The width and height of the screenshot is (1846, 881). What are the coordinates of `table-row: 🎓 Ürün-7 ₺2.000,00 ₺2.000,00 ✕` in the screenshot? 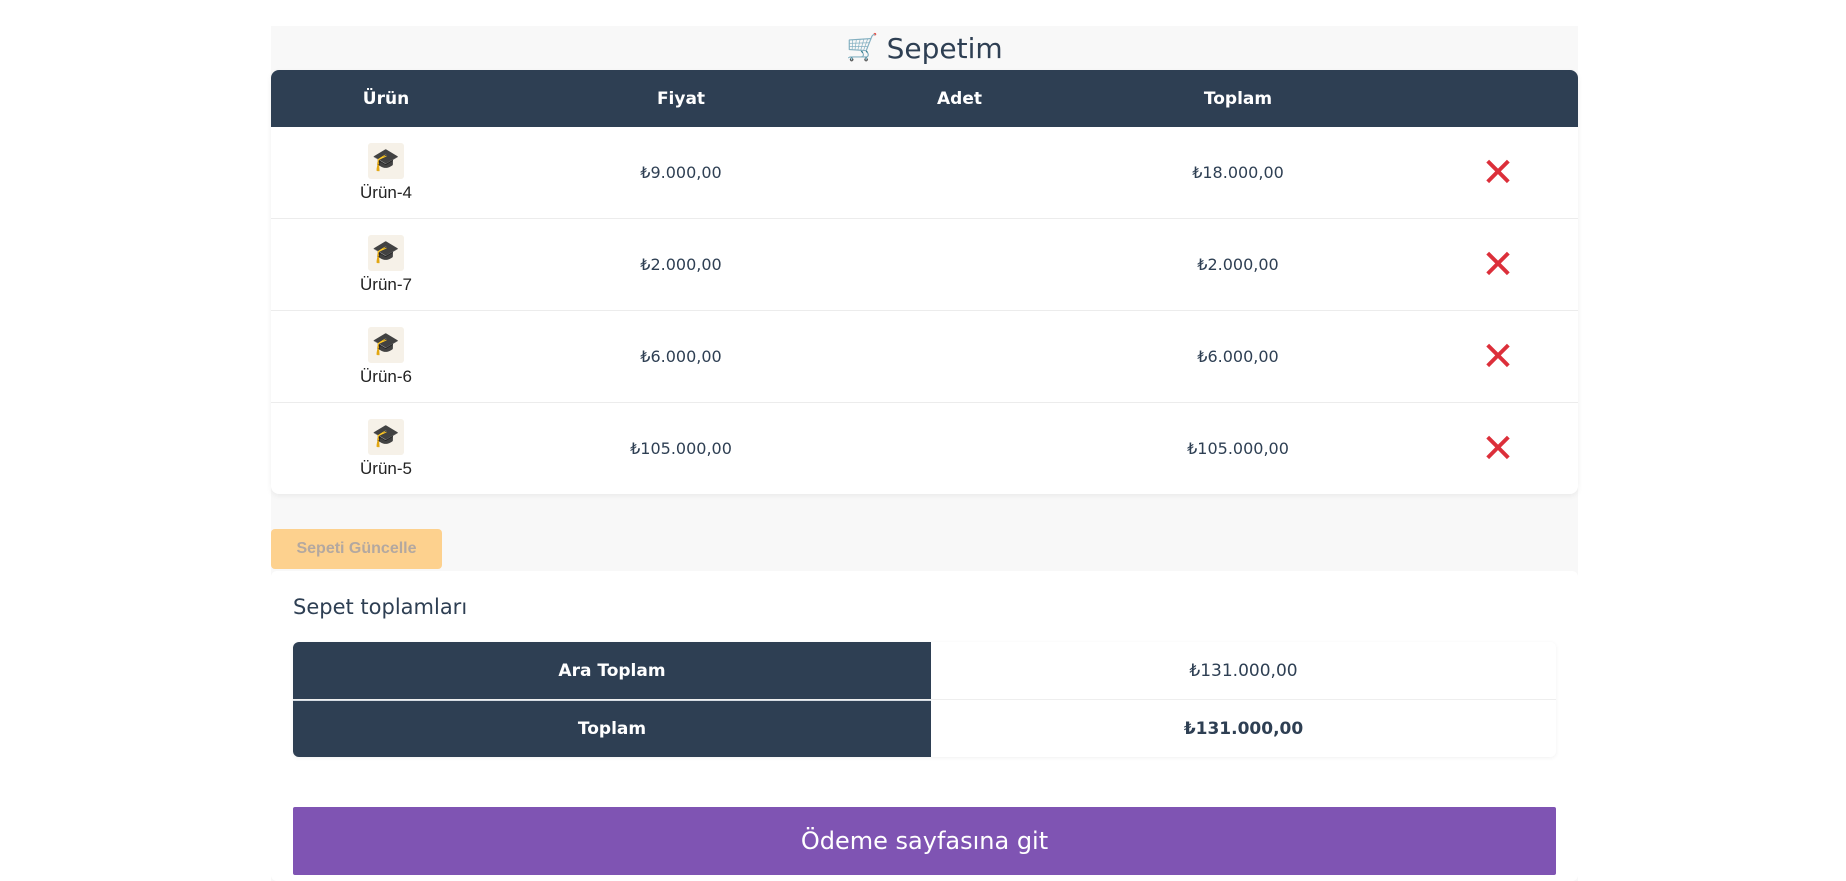 It's located at (924, 265).